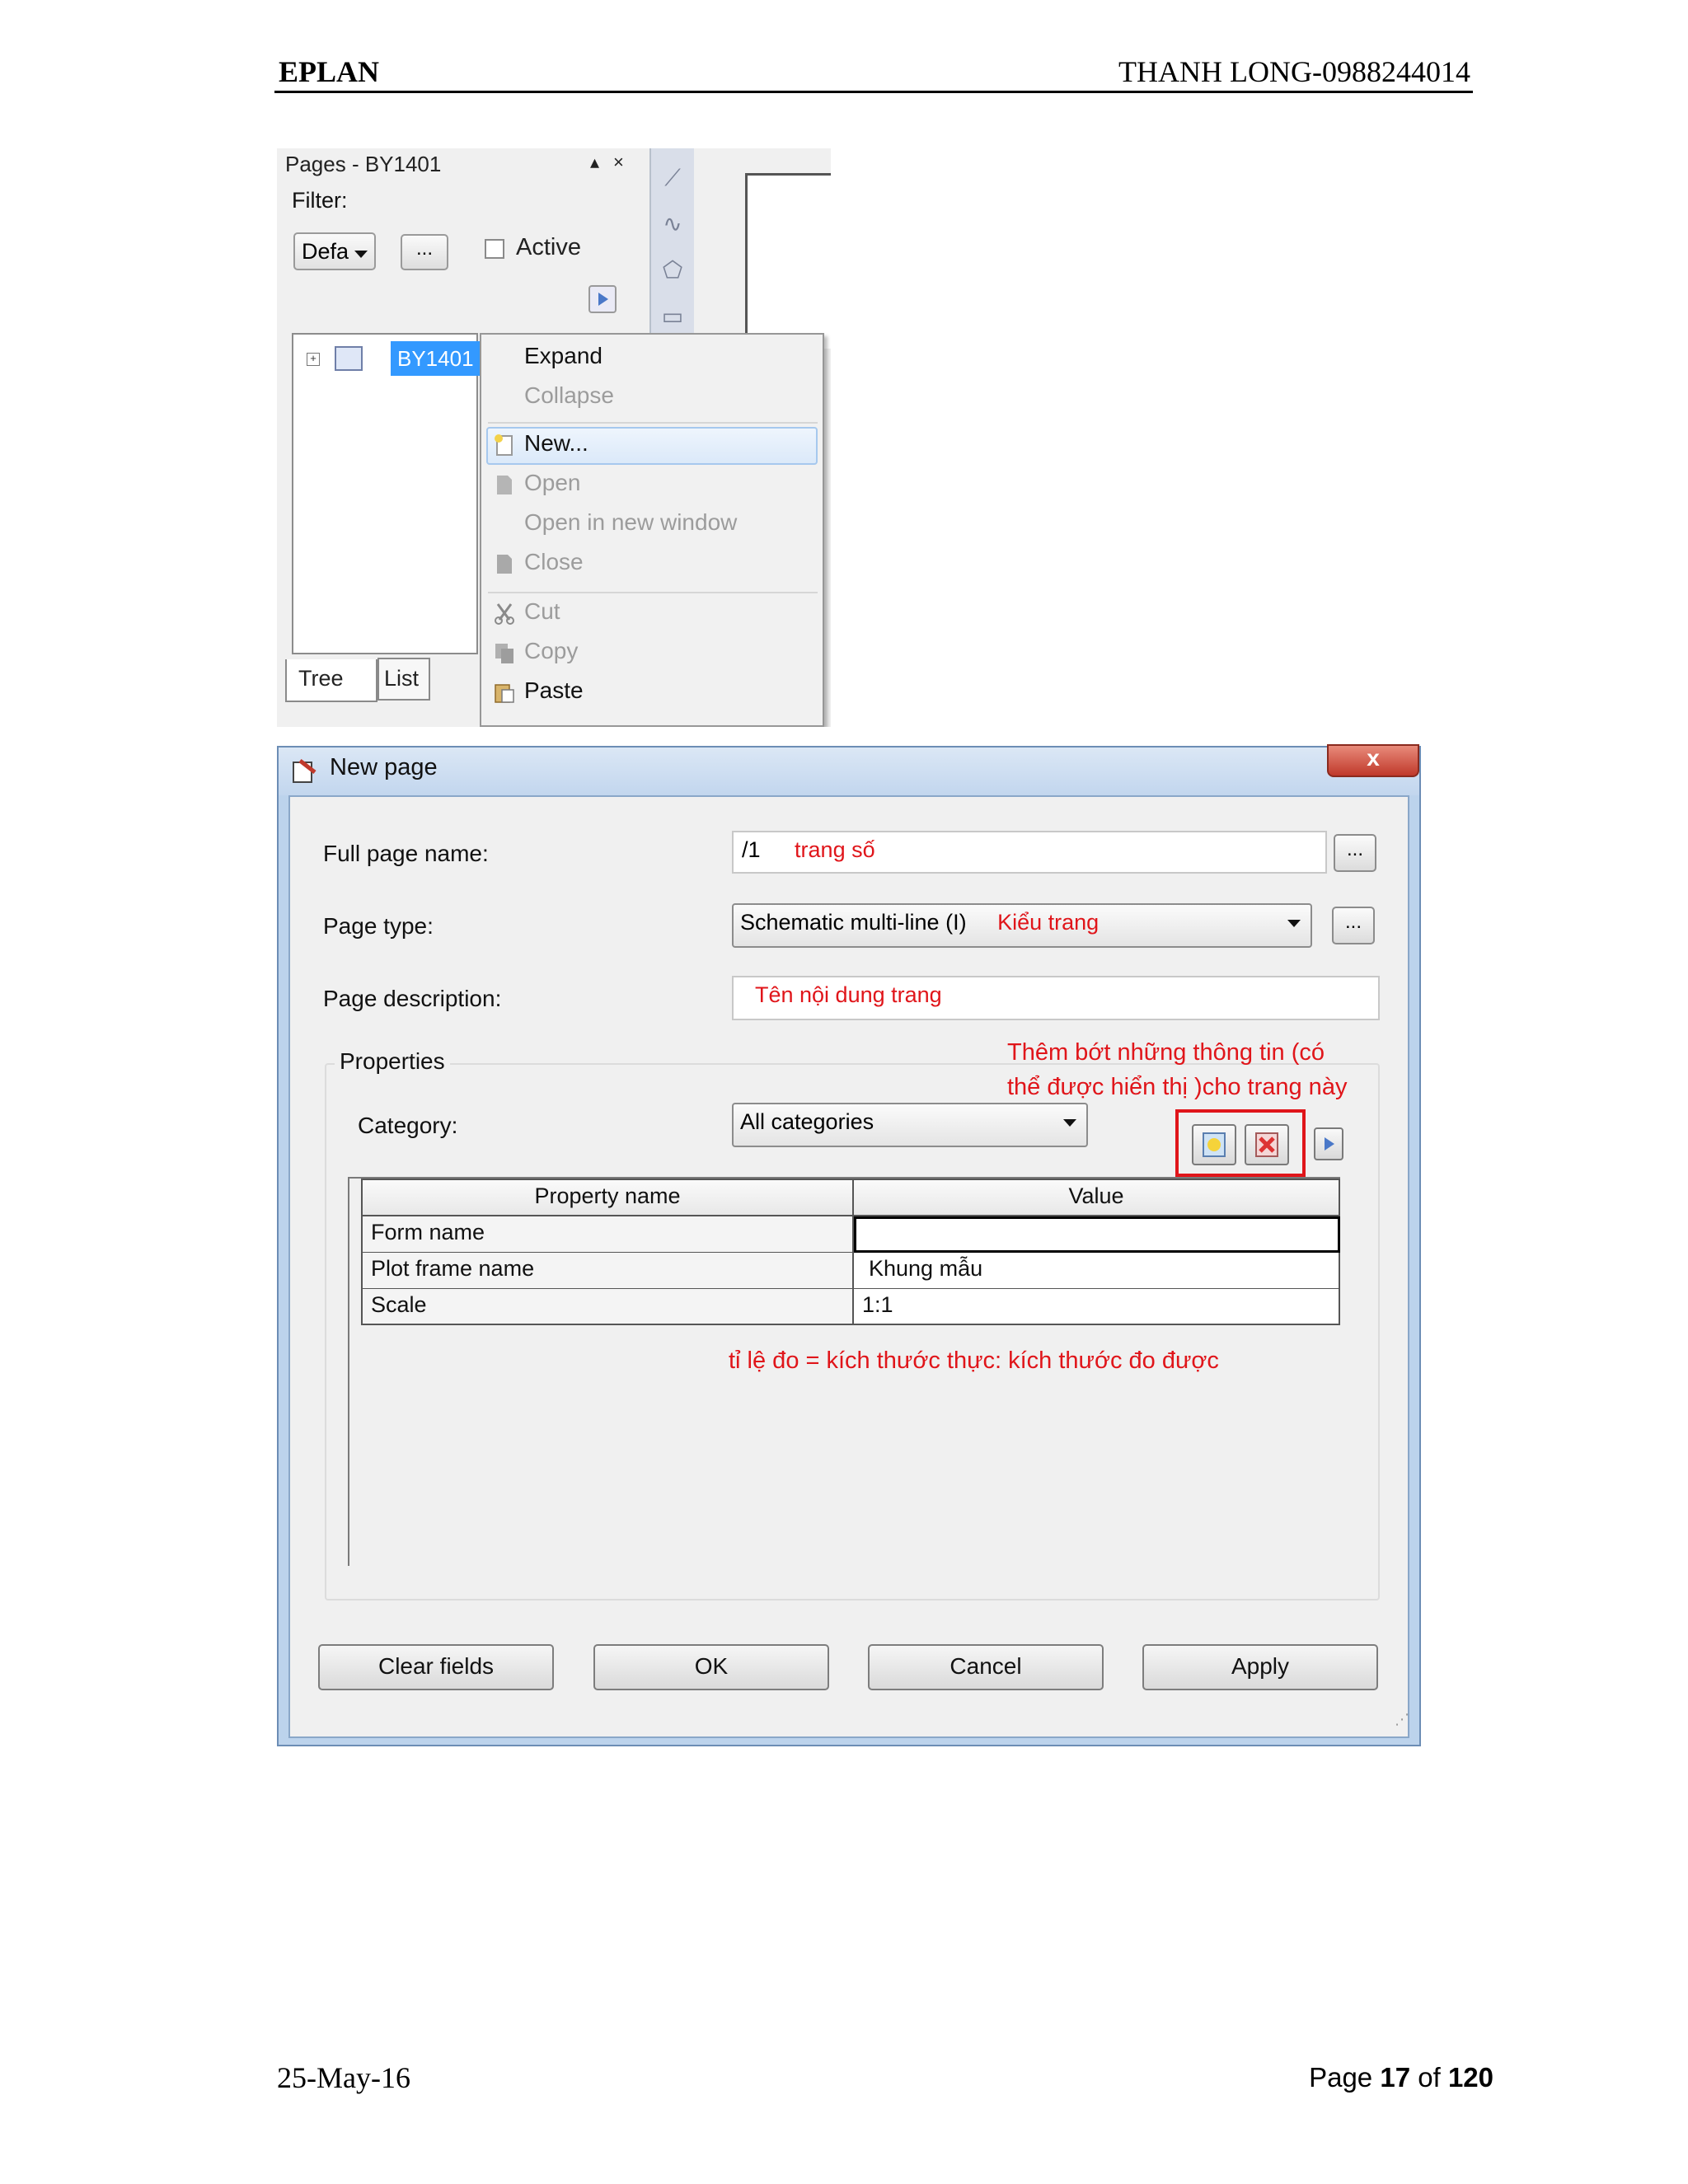  Describe the element at coordinates (752, 849) in the screenshot. I see `full-page-name-value: /1` at that location.